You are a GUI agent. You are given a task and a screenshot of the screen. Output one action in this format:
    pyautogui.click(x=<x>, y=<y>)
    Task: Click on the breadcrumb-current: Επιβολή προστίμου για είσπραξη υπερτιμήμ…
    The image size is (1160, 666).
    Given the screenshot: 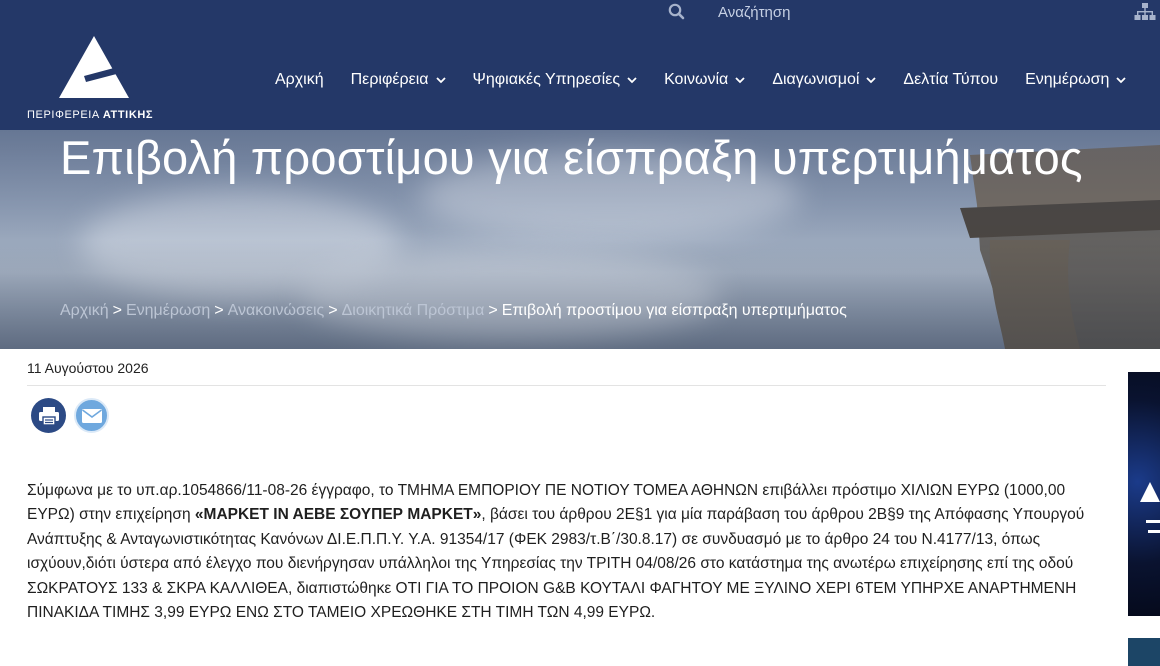 What is the action you would take?
    pyautogui.click(x=674, y=310)
    